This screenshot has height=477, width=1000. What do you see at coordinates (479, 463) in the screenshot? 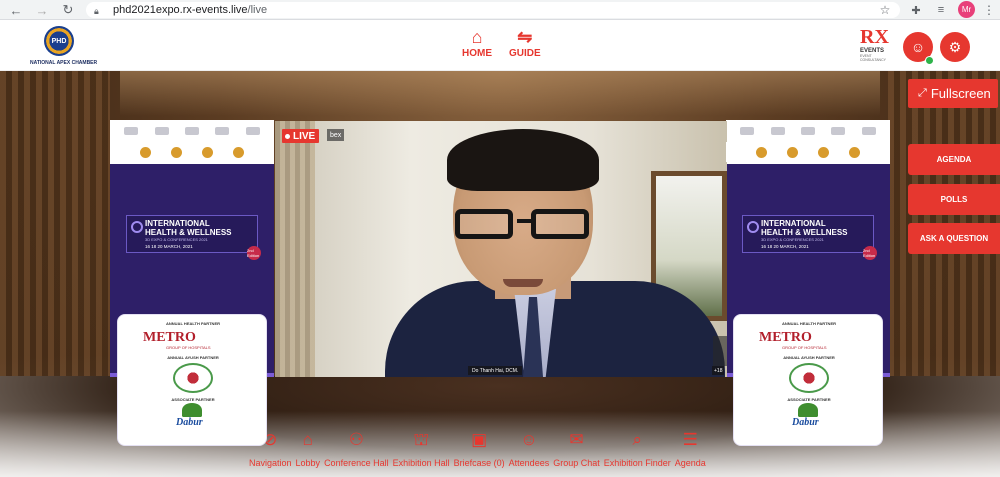
I see `bottom-nav-label: Briefcase (0)` at bounding box center [479, 463].